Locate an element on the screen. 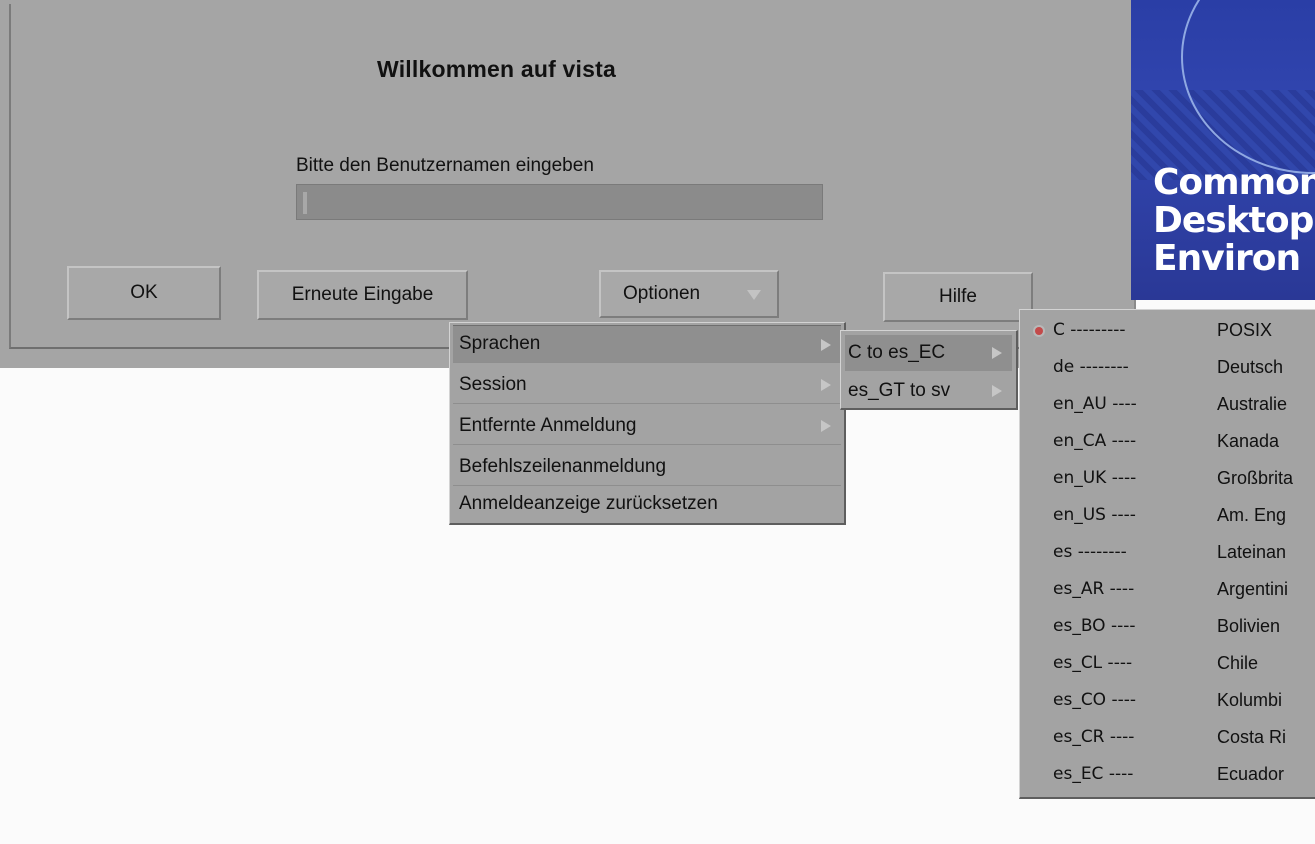 The height and width of the screenshot is (844, 1315). menu-item-label: Session is located at coordinates (493, 384).